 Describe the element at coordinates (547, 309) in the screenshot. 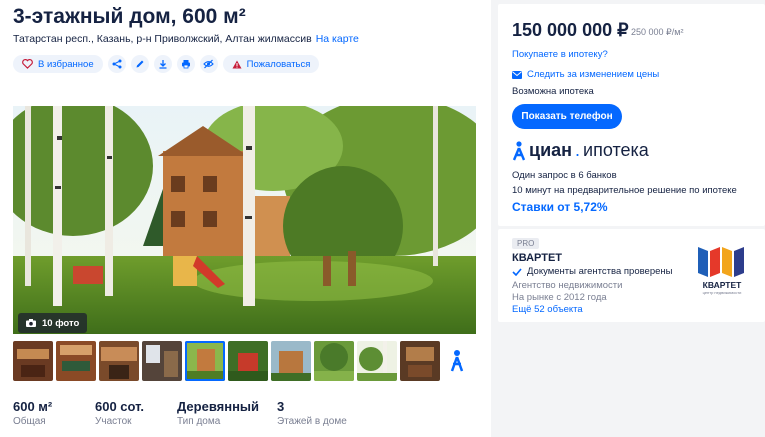

I see `more-objects-link: Ещё 52 объекта` at that location.